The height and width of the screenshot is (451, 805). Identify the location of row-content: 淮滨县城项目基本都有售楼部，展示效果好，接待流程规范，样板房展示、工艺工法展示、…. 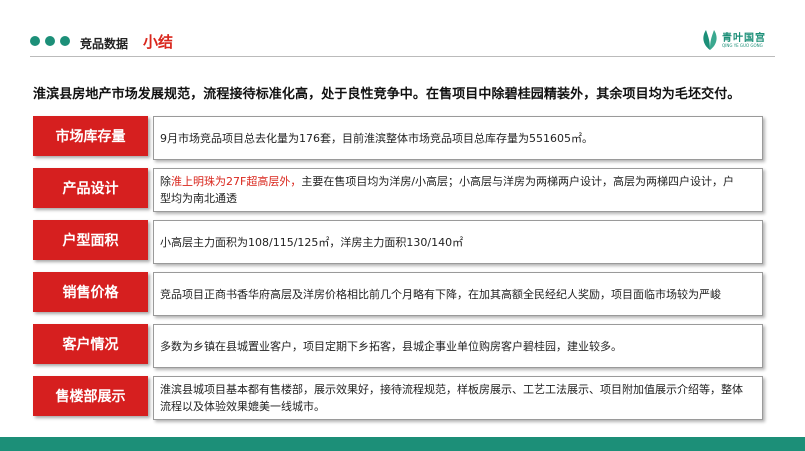
(458, 398).